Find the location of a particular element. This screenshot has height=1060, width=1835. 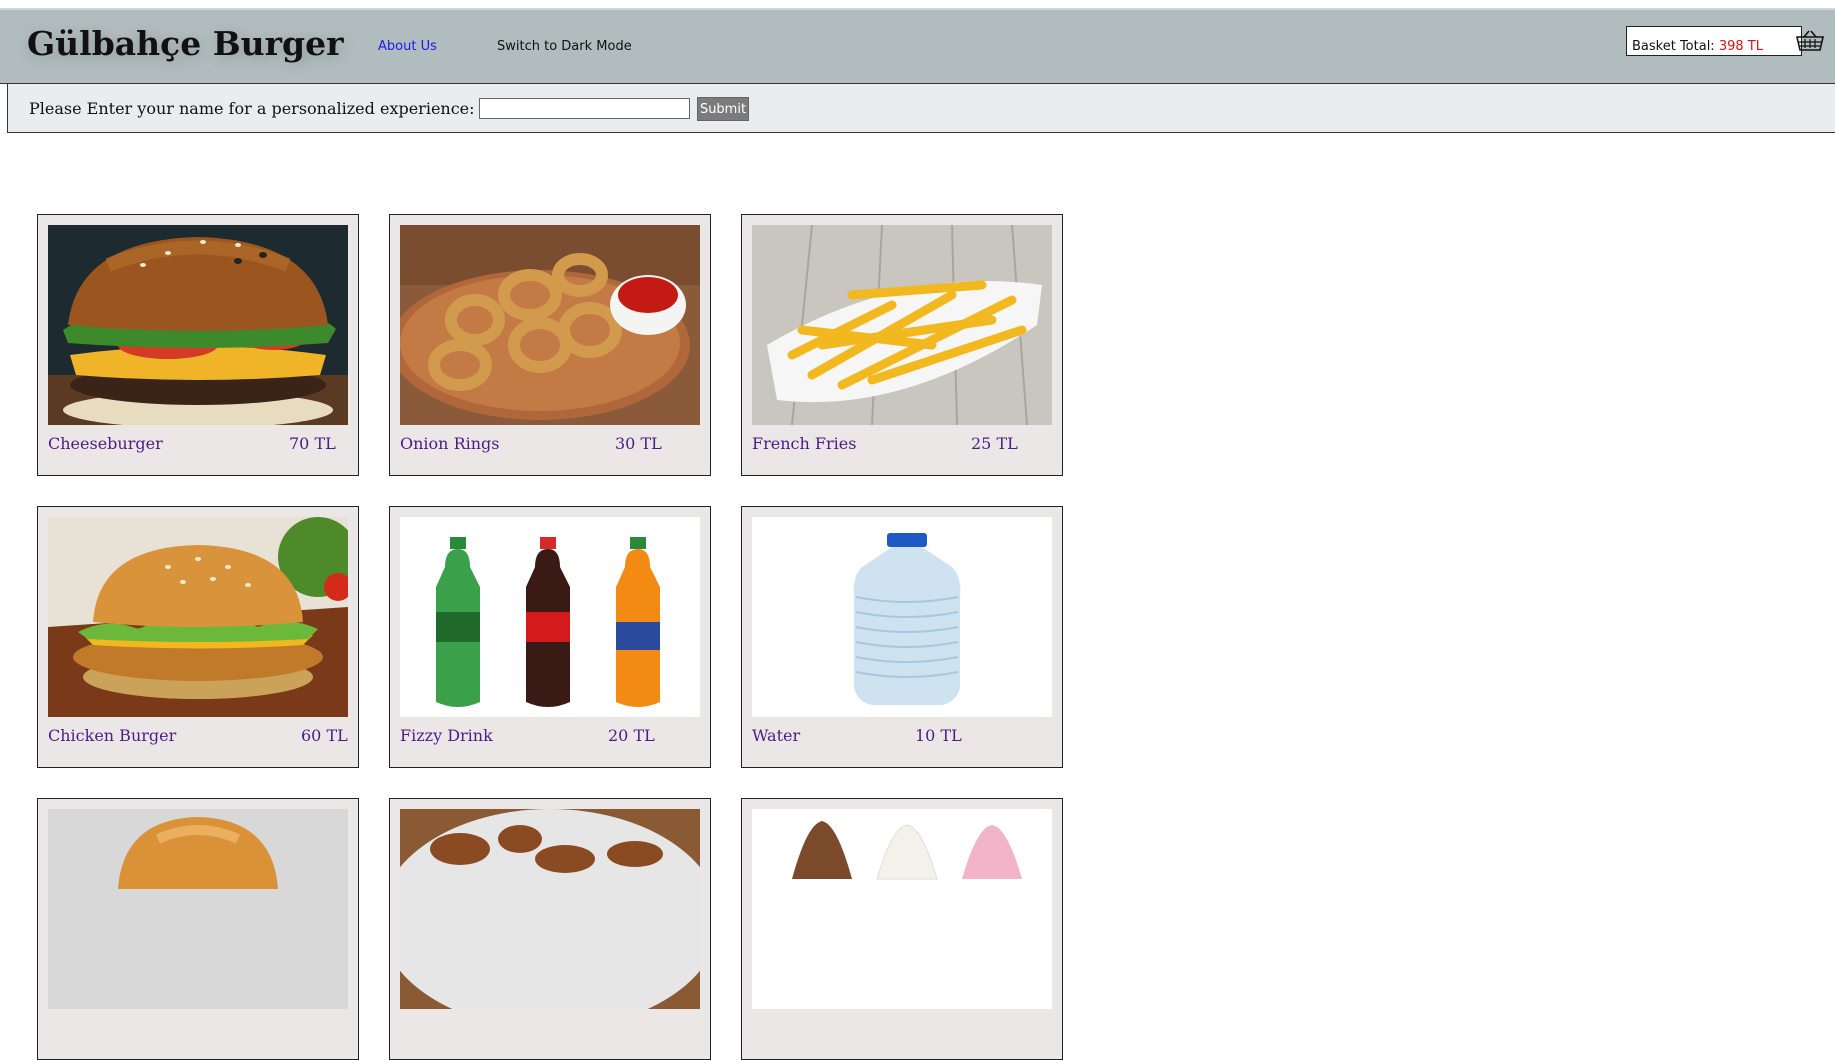

menu-item-price: 70 TL is located at coordinates (312, 443).